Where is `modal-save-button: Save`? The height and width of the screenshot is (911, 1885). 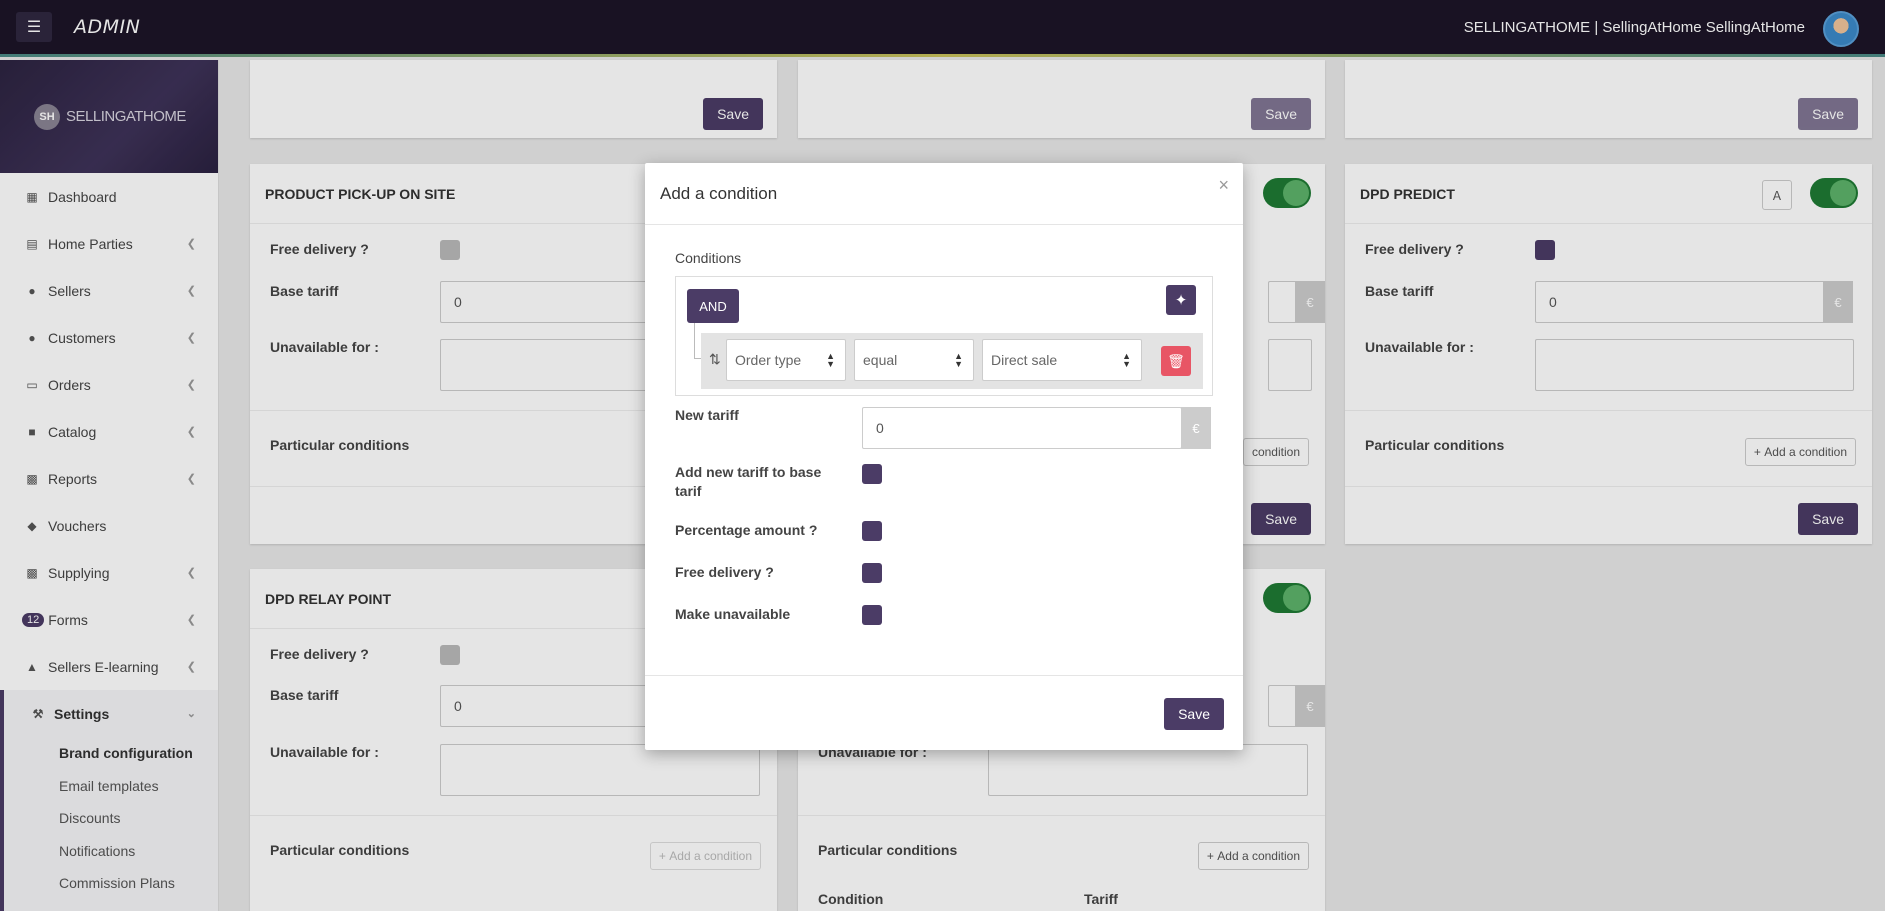 modal-save-button: Save is located at coordinates (1194, 714).